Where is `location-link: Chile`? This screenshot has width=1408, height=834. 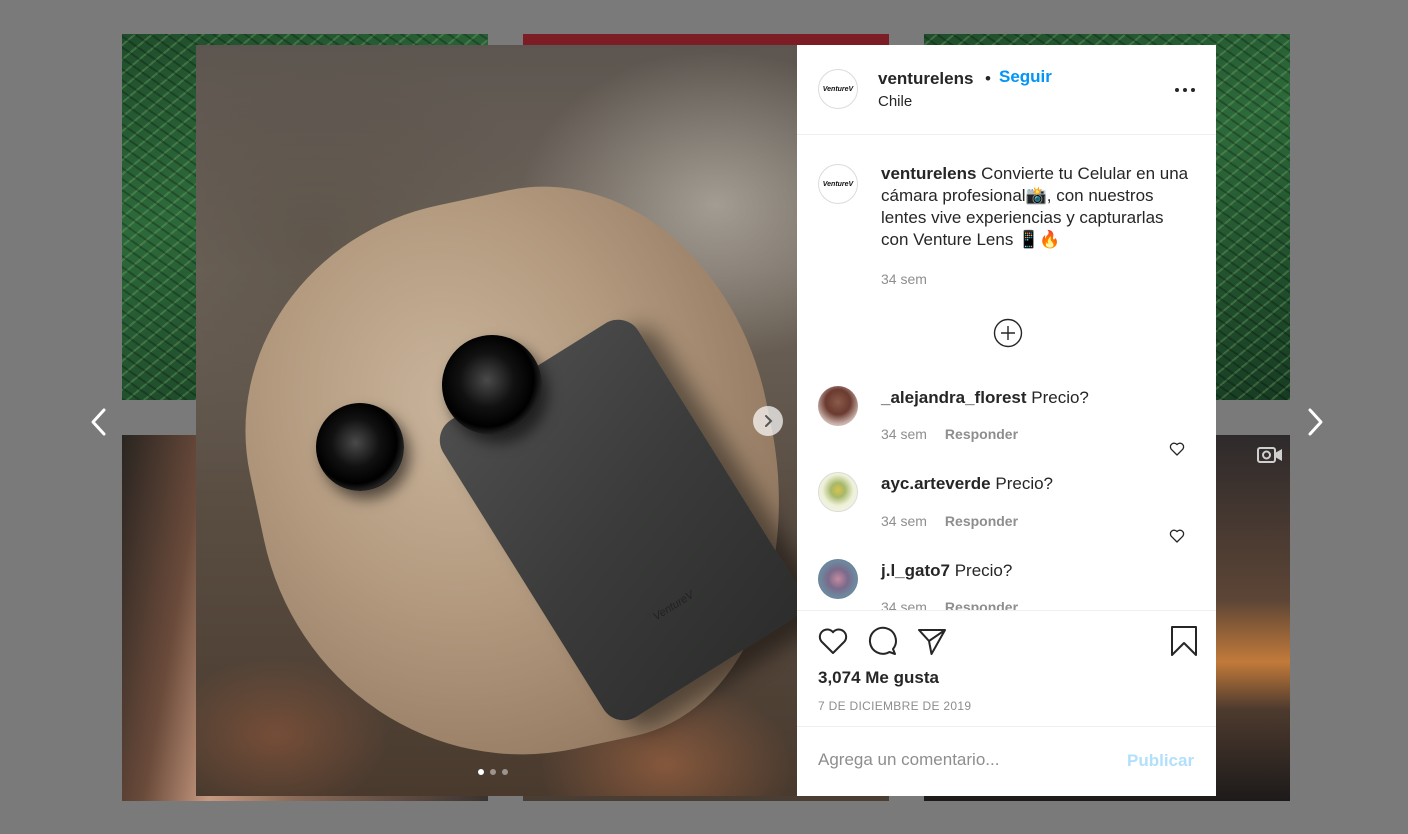 location-link: Chile is located at coordinates (895, 101).